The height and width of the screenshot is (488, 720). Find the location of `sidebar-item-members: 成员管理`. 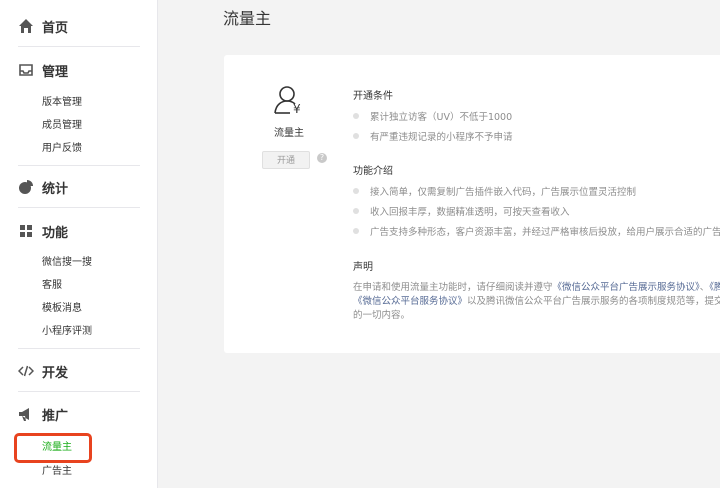

sidebar-item-members: 成员管理 is located at coordinates (62, 126).